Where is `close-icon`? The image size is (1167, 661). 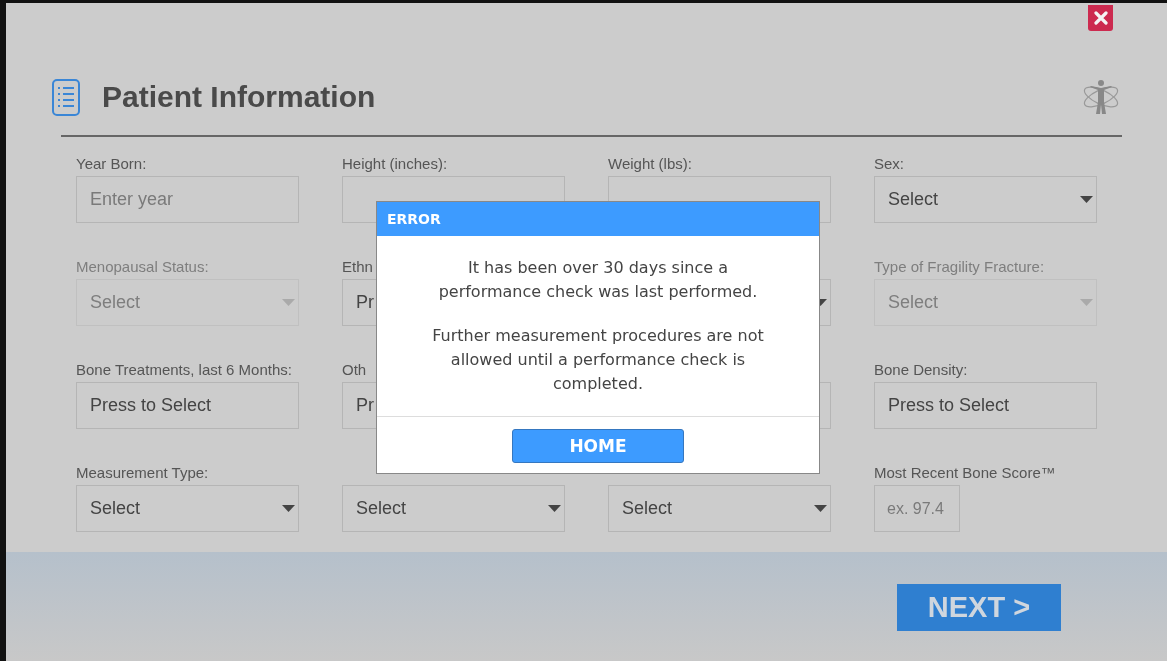
close-icon is located at coordinates (1100, 18).